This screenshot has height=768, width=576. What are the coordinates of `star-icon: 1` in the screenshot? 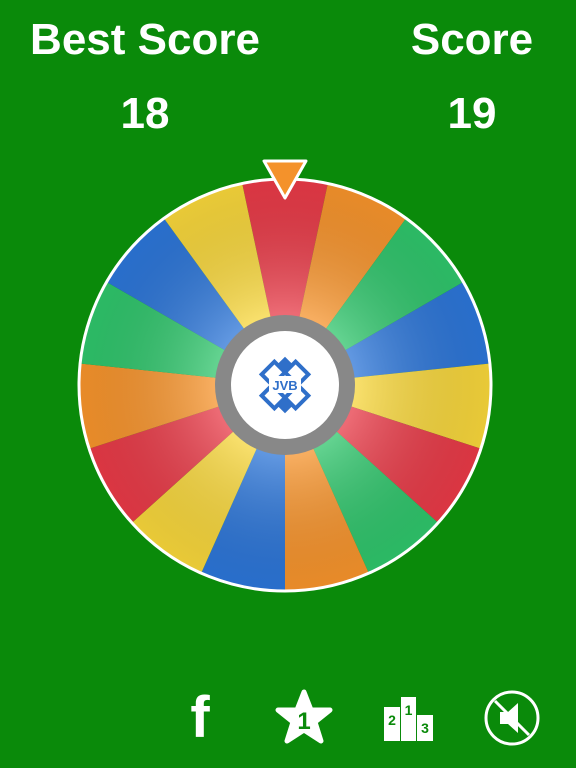 It's located at (304, 716).